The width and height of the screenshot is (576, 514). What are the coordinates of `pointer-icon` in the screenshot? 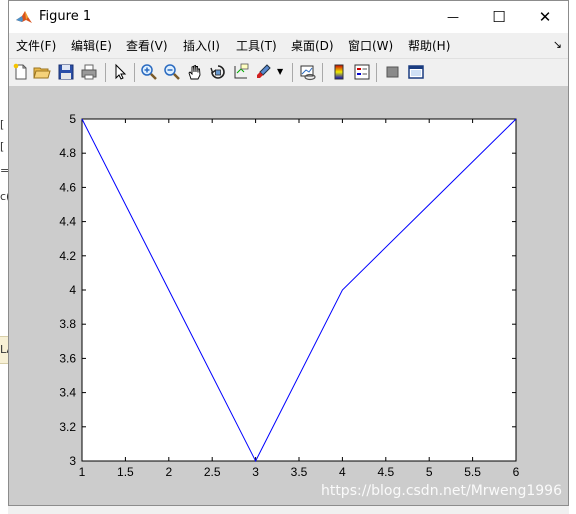 It's located at (120, 72).